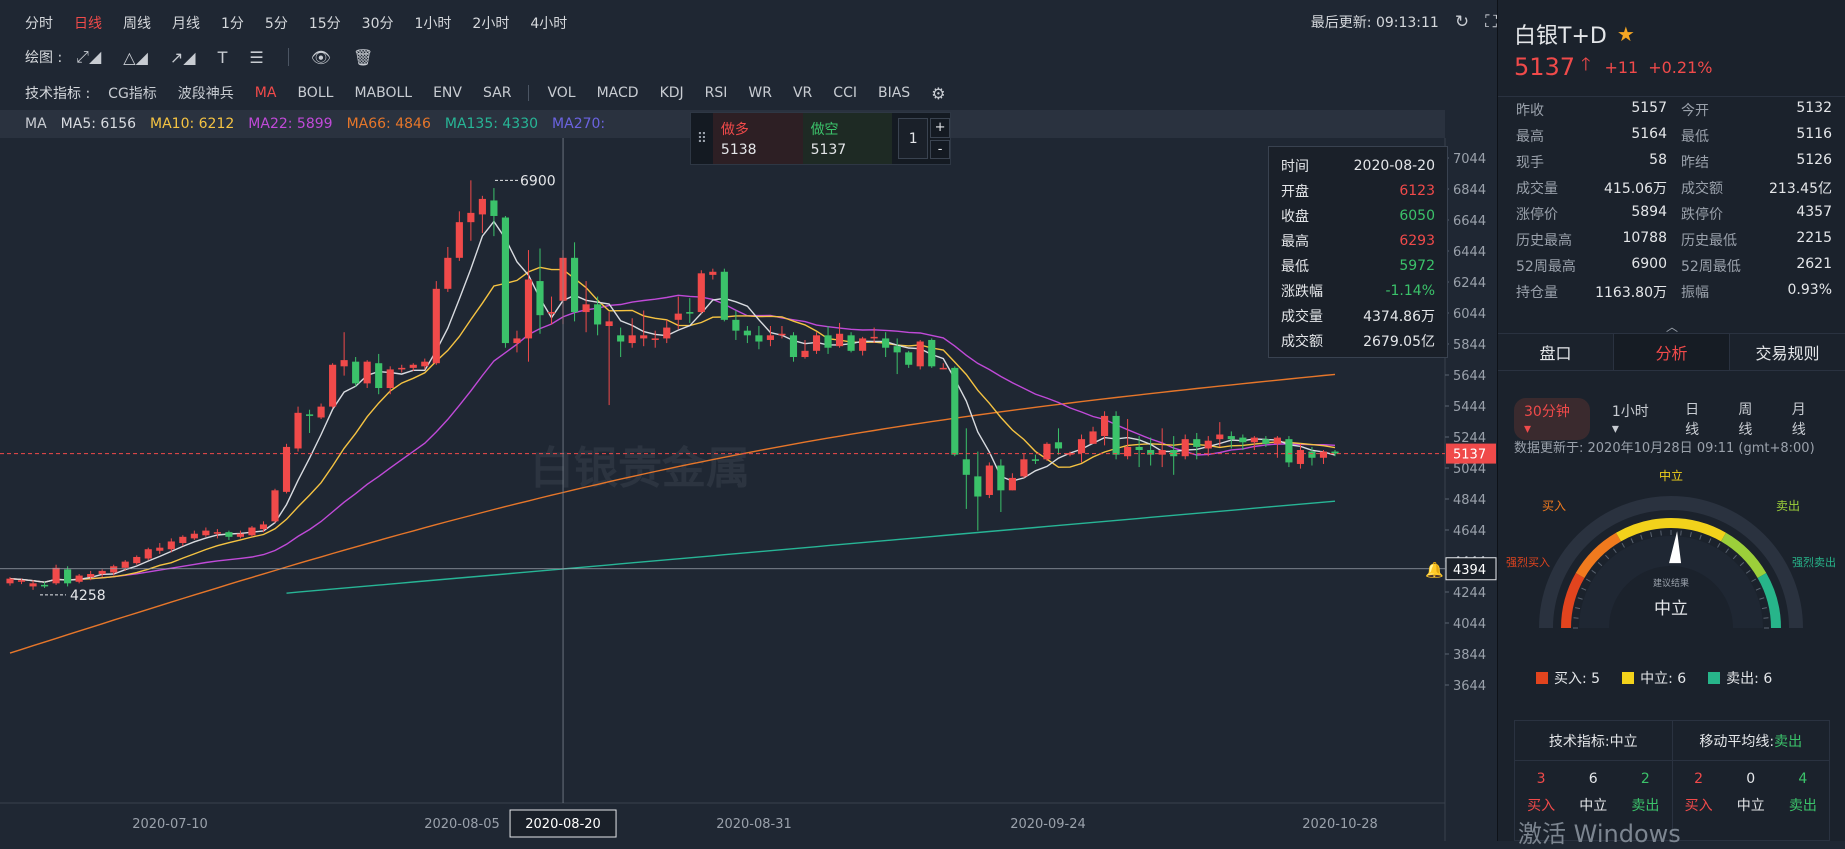  I want to click on fib-tool-icon: ☰, so click(256, 57).